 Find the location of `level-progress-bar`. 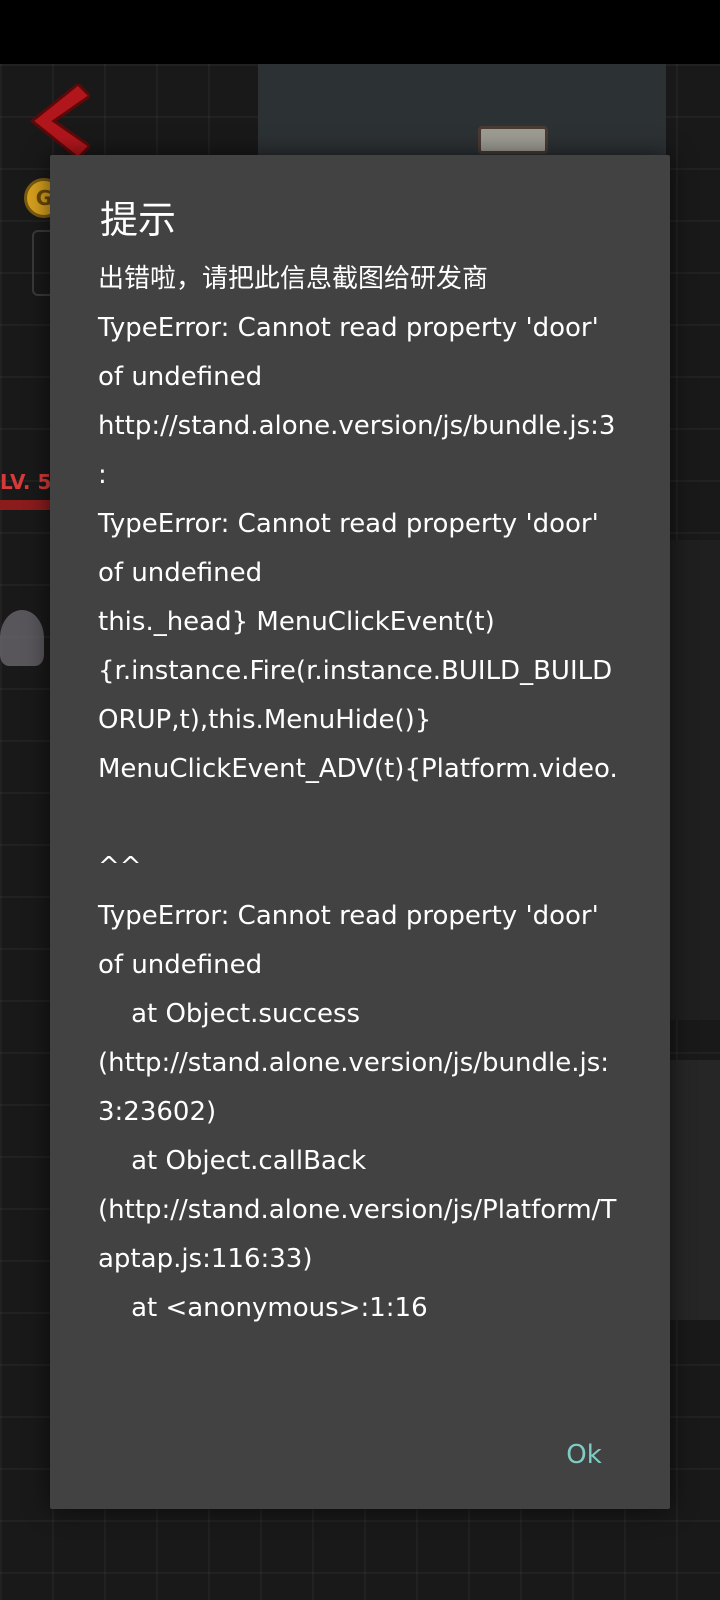

level-progress-bar is located at coordinates (25, 505).